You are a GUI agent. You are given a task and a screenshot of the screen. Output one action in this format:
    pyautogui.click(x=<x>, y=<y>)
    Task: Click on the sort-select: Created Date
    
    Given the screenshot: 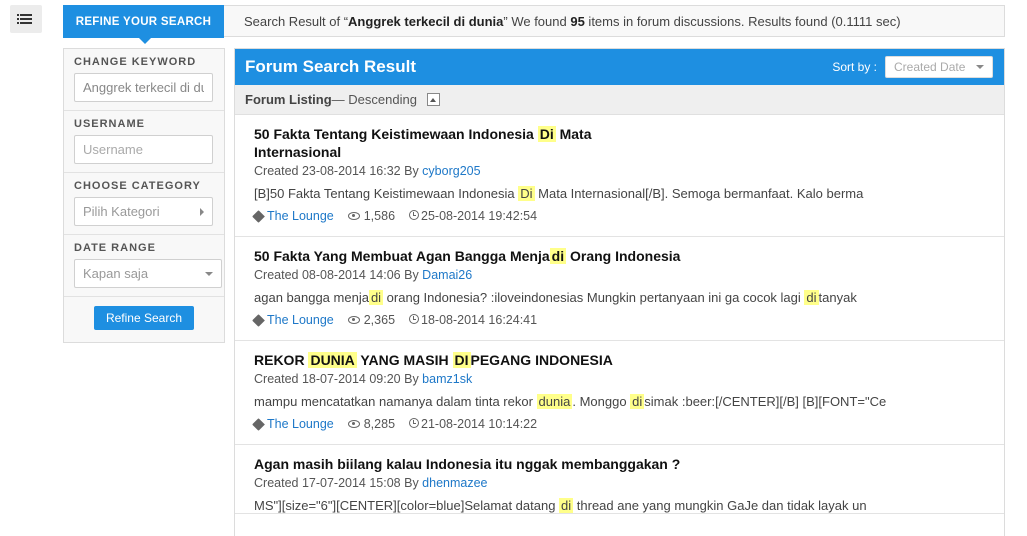 What is the action you would take?
    pyautogui.click(x=939, y=67)
    